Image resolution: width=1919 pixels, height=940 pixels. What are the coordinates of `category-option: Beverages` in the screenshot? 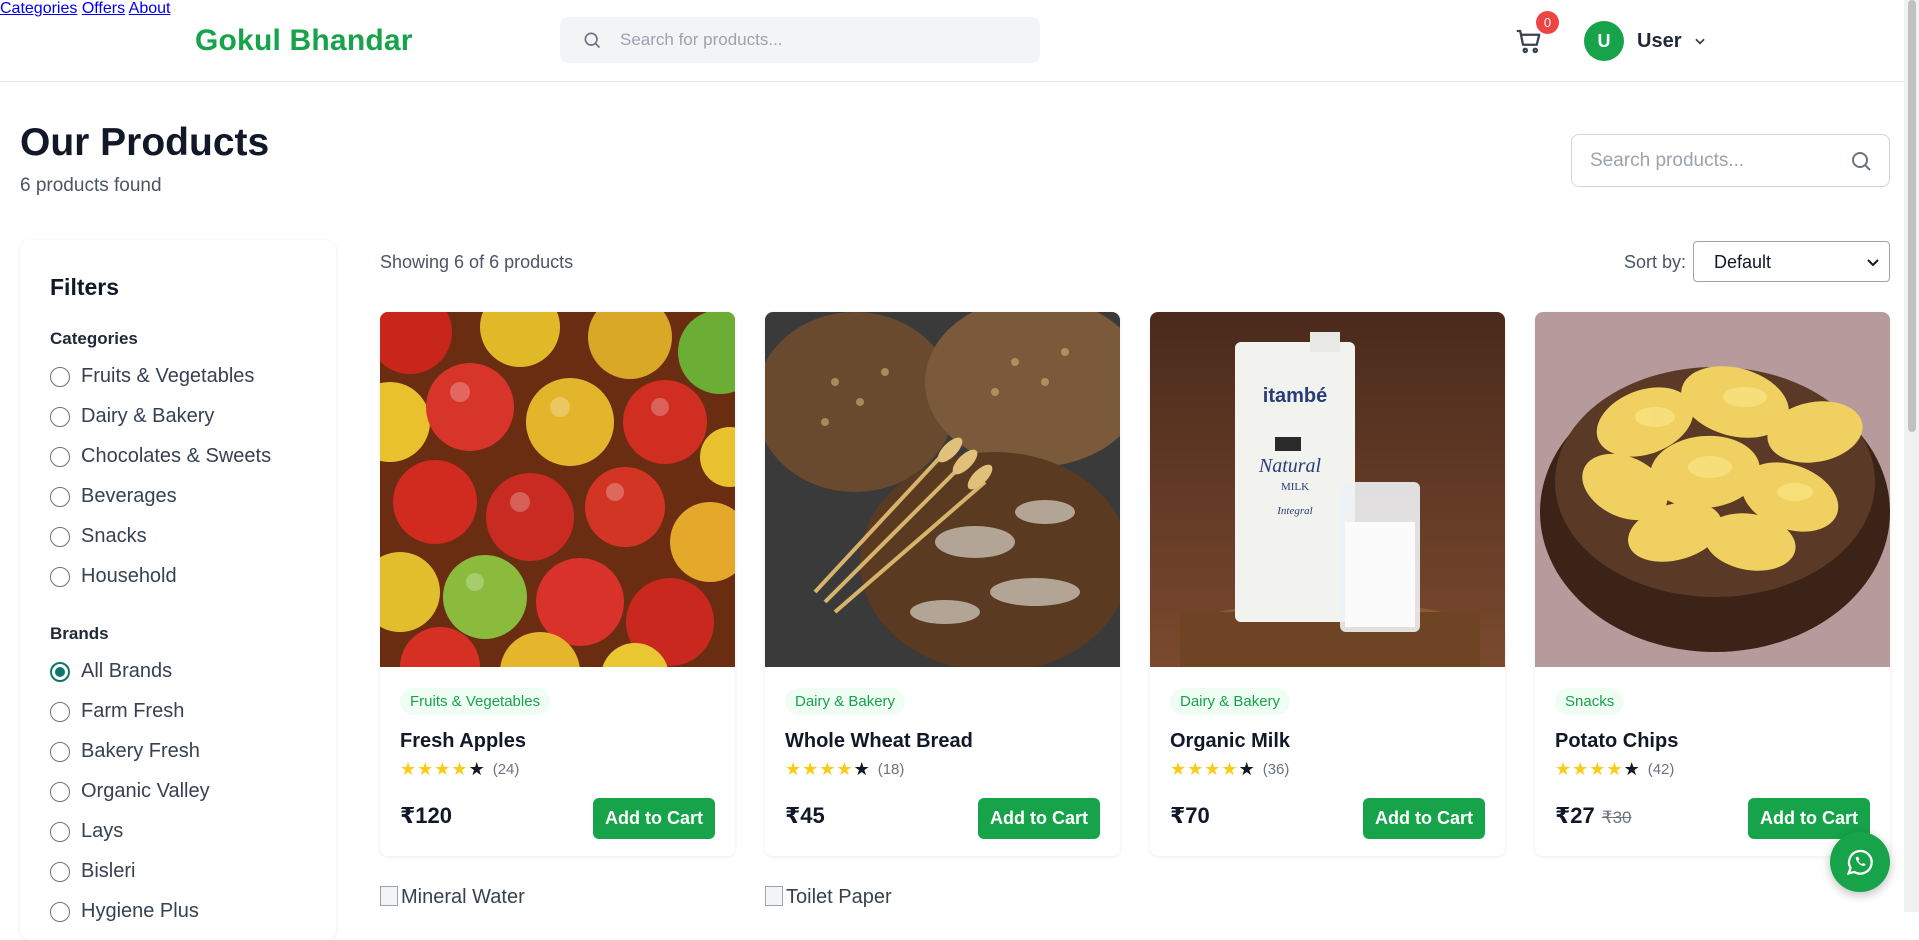 It's located at (113, 496).